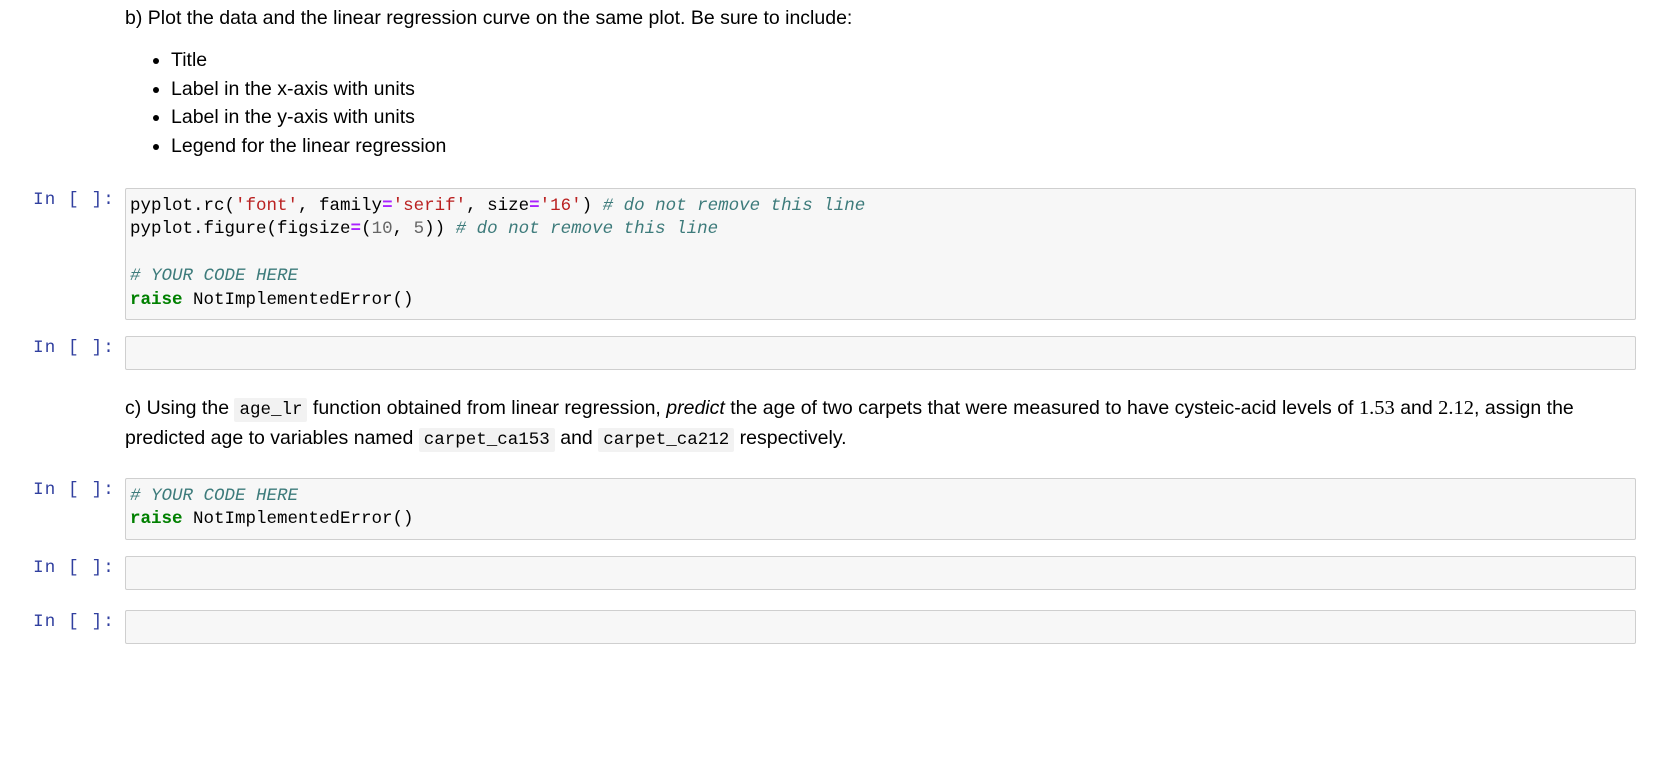 Image resolution: width=1660 pixels, height=770 pixels. I want to click on md-c-seg7: respectively., so click(793, 438).